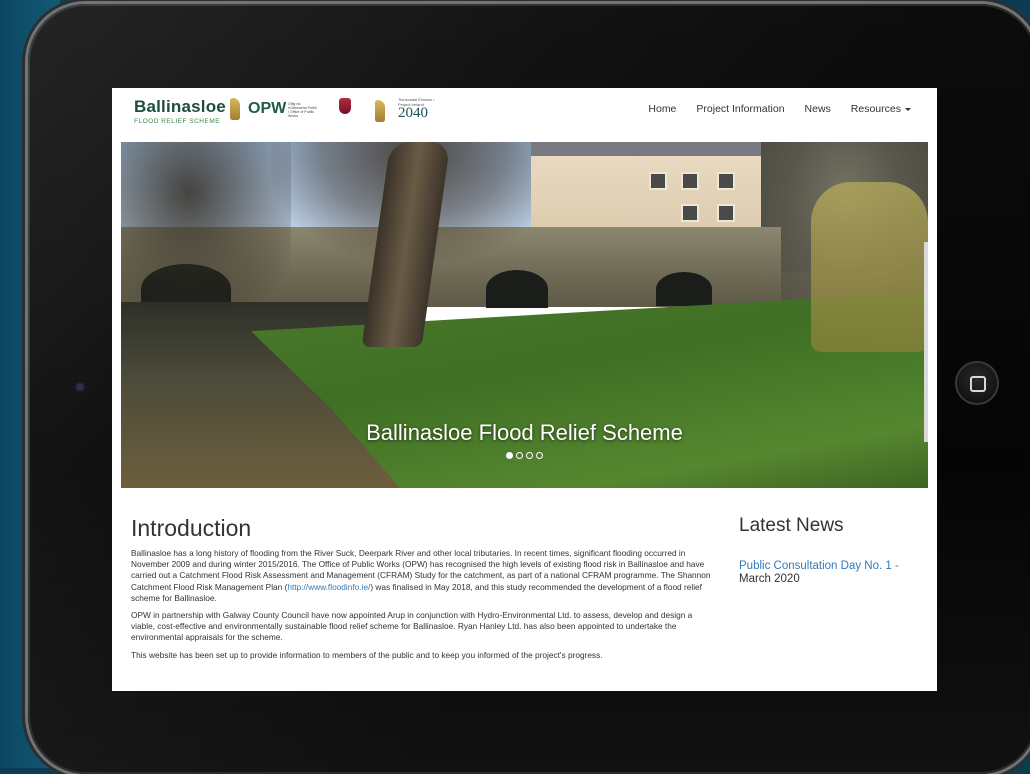 The image size is (1030, 774). I want to click on news-item-date: March 2020, so click(769, 579).